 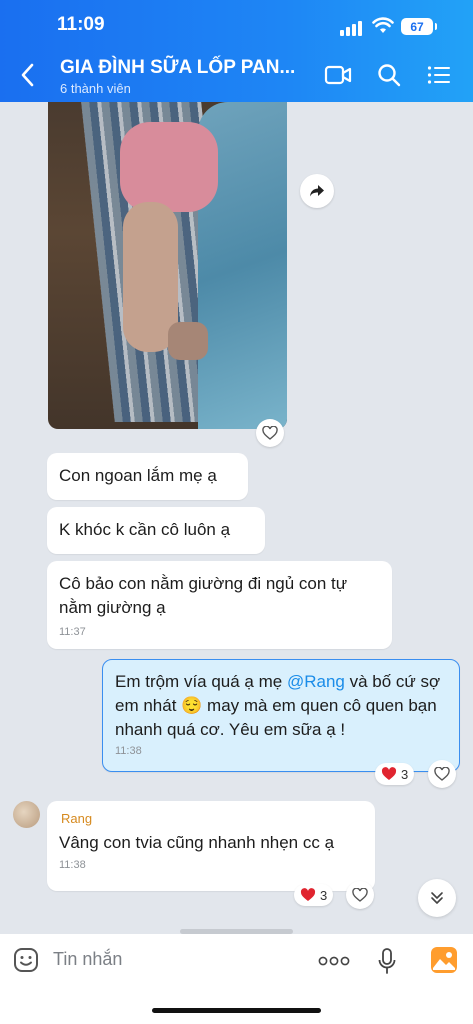 I want to click on menu-list-icon, so click(x=439, y=75).